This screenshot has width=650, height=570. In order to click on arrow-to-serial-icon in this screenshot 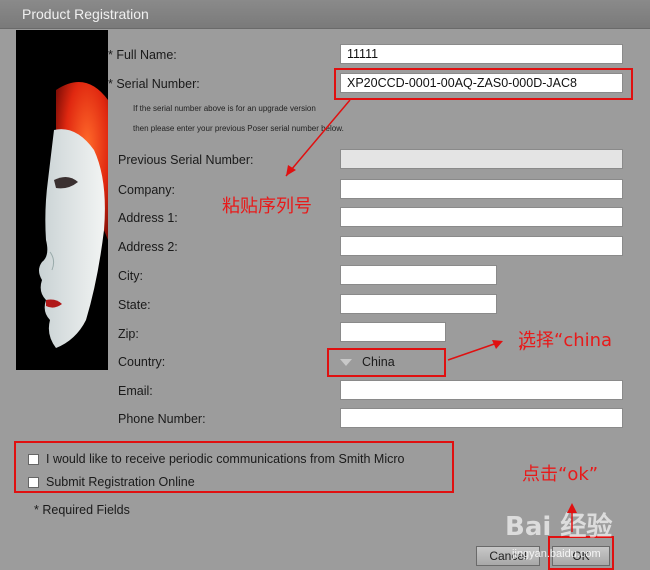, I will do `click(318, 138)`.